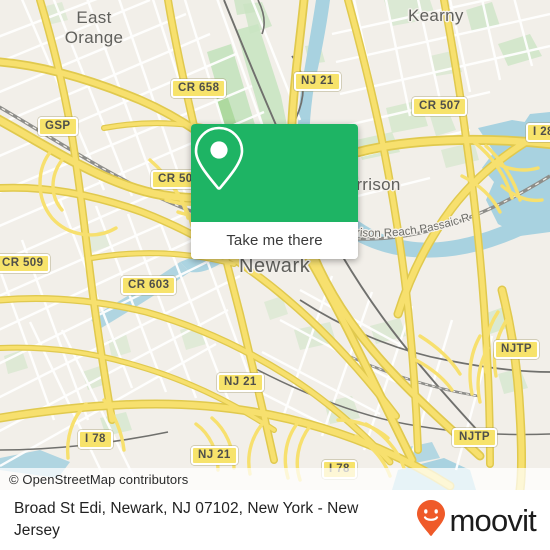 The height and width of the screenshot is (550, 550). Describe the element at coordinates (538, 132) in the screenshot. I see `shield-i-280: I 280` at that location.